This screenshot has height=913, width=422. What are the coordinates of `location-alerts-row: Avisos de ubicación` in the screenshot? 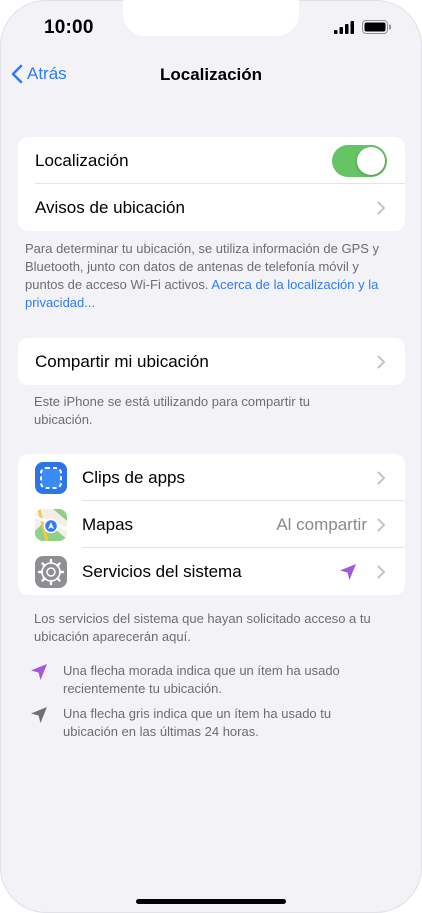 It's located at (211, 207).